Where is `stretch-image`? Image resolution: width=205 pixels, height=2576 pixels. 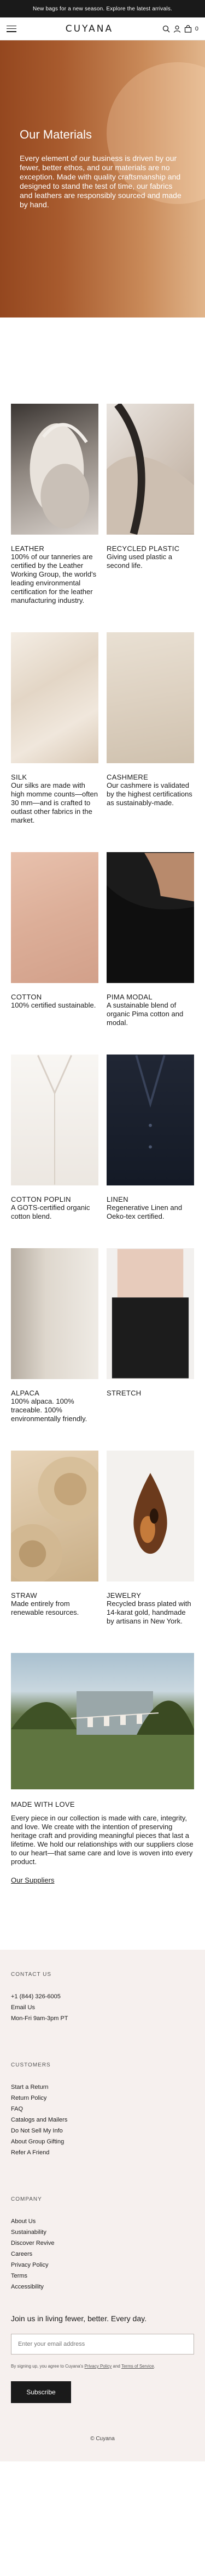 stretch-image is located at coordinates (150, 1313).